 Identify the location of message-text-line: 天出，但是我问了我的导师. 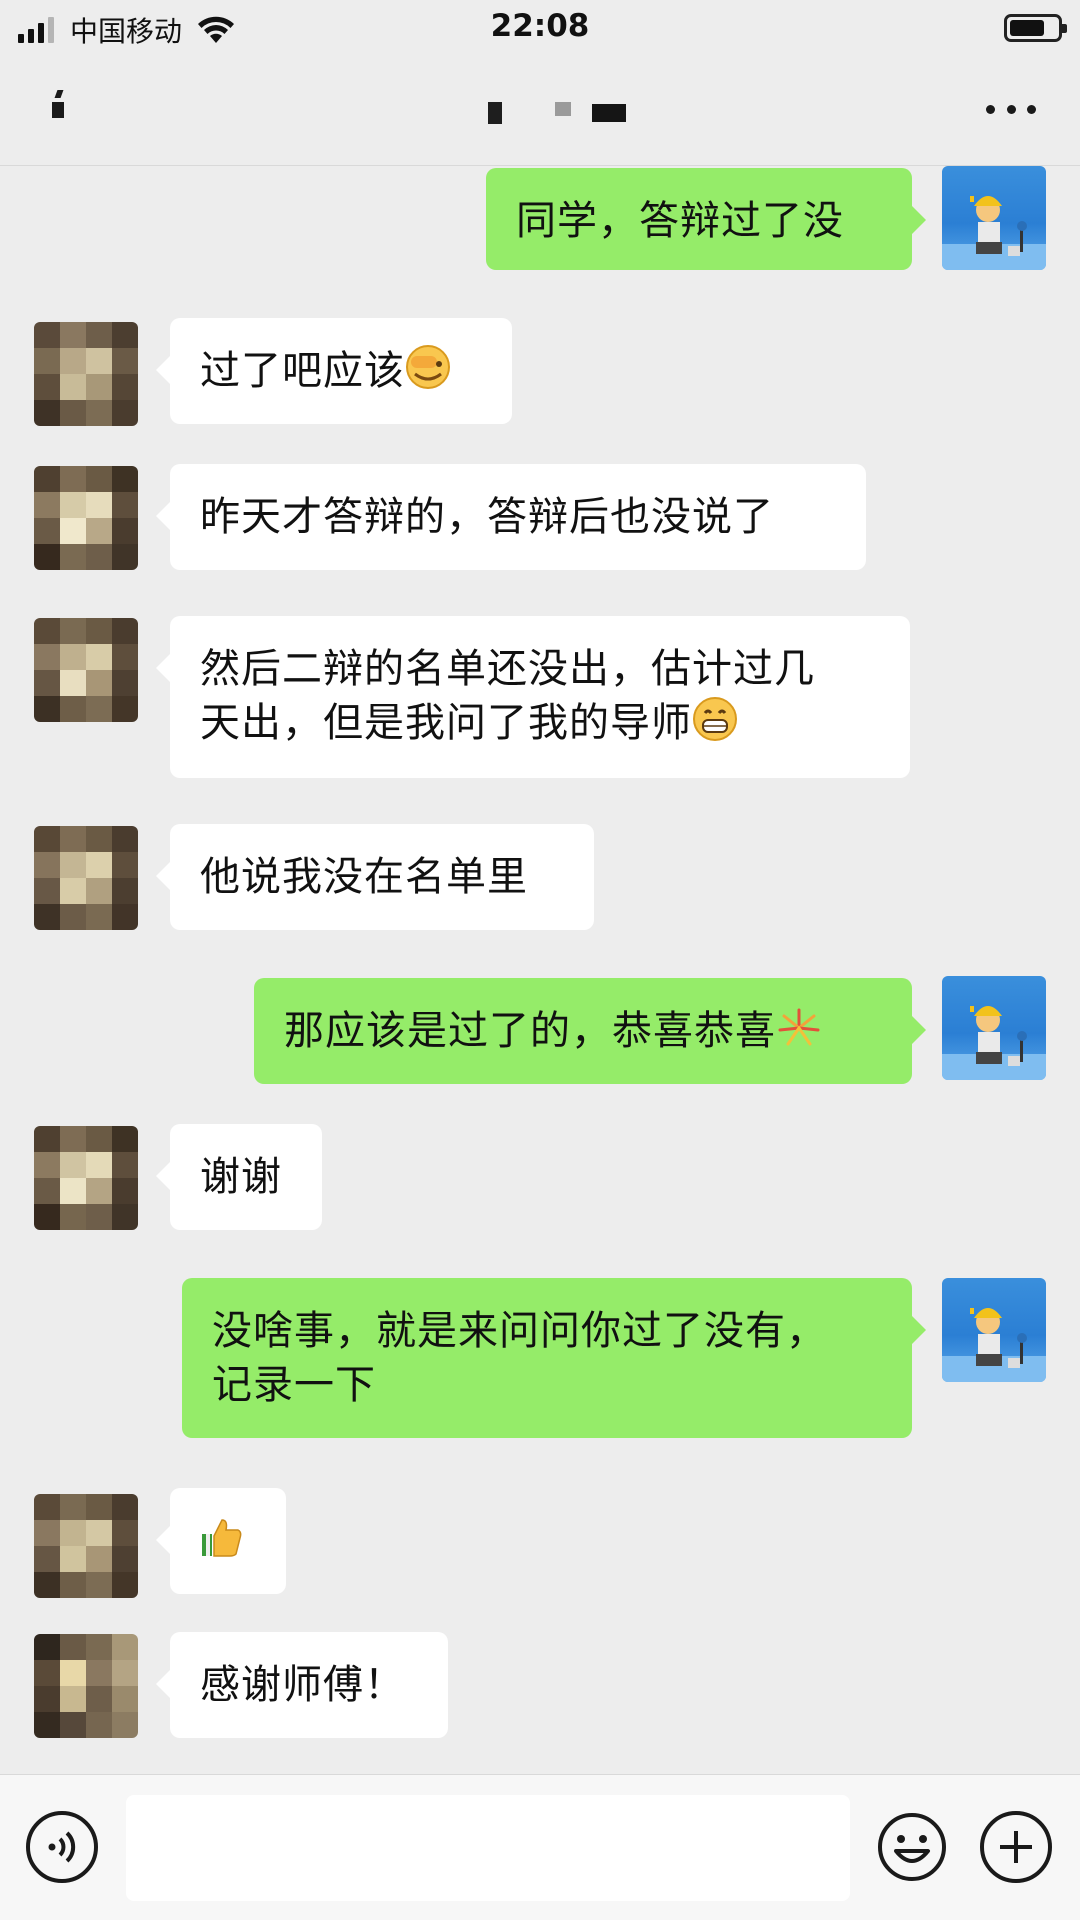
(446, 723).